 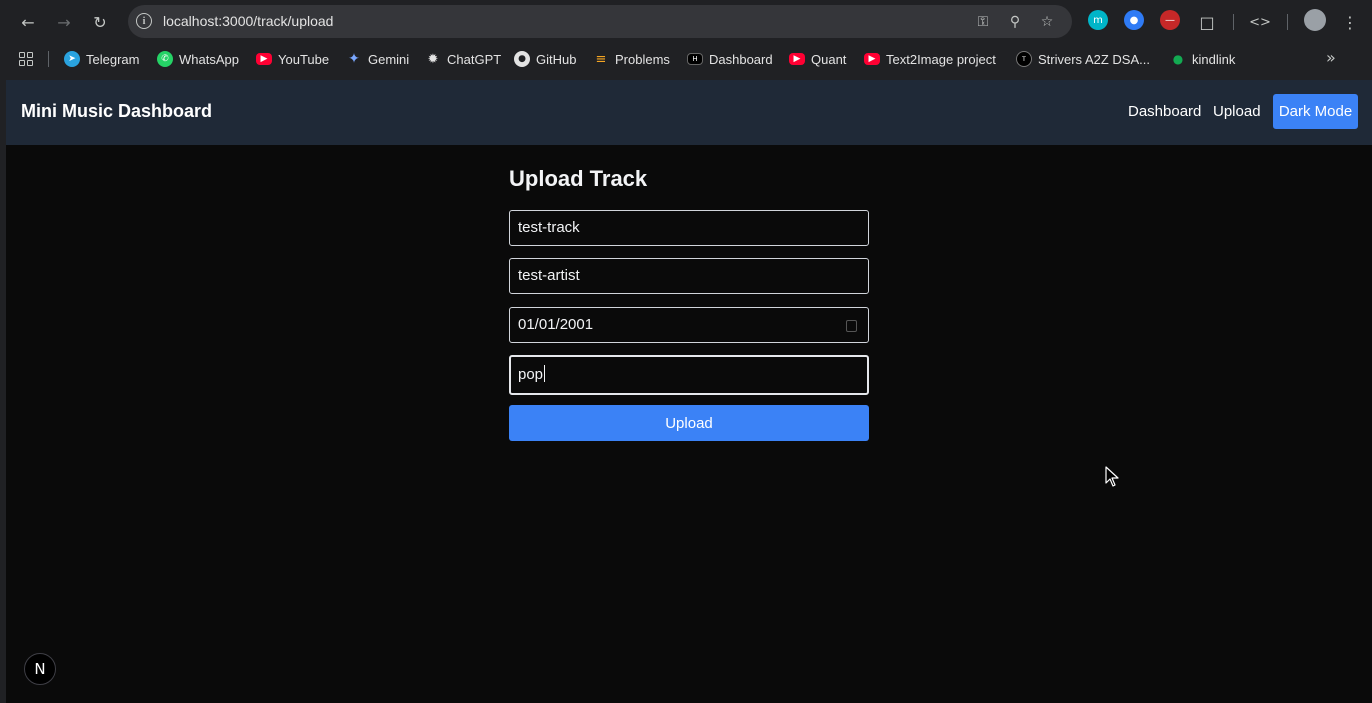 I want to click on bookmark-text2image: ▶ Text2Image project, so click(x=930, y=59).